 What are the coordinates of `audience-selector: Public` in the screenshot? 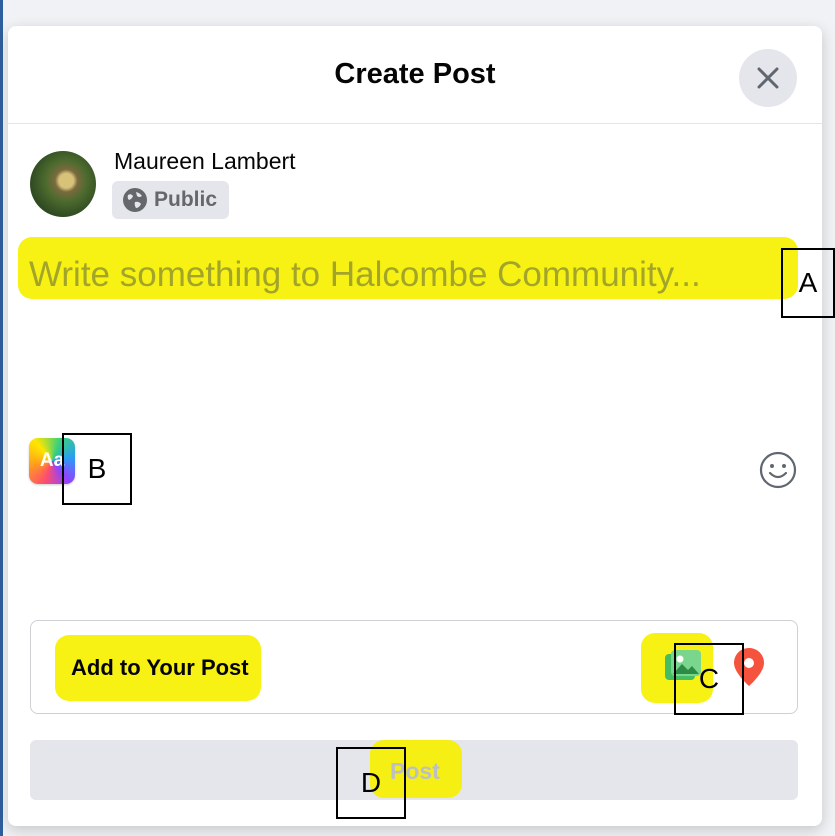 It's located at (171, 200).